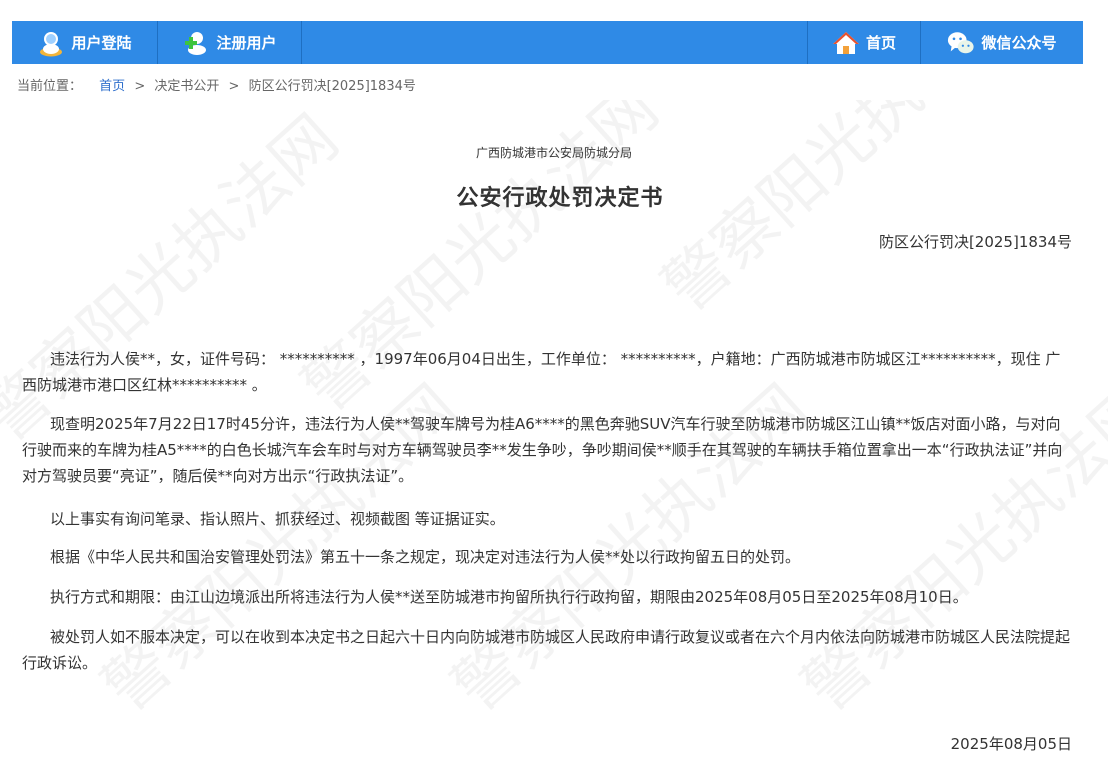 This screenshot has width=1108, height=774. Describe the element at coordinates (277, 519) in the screenshot. I see `paragraph-evidence: 以上事实有询问笔录、指认照片、抓获经过、视频截图 等证据证实。` at that location.